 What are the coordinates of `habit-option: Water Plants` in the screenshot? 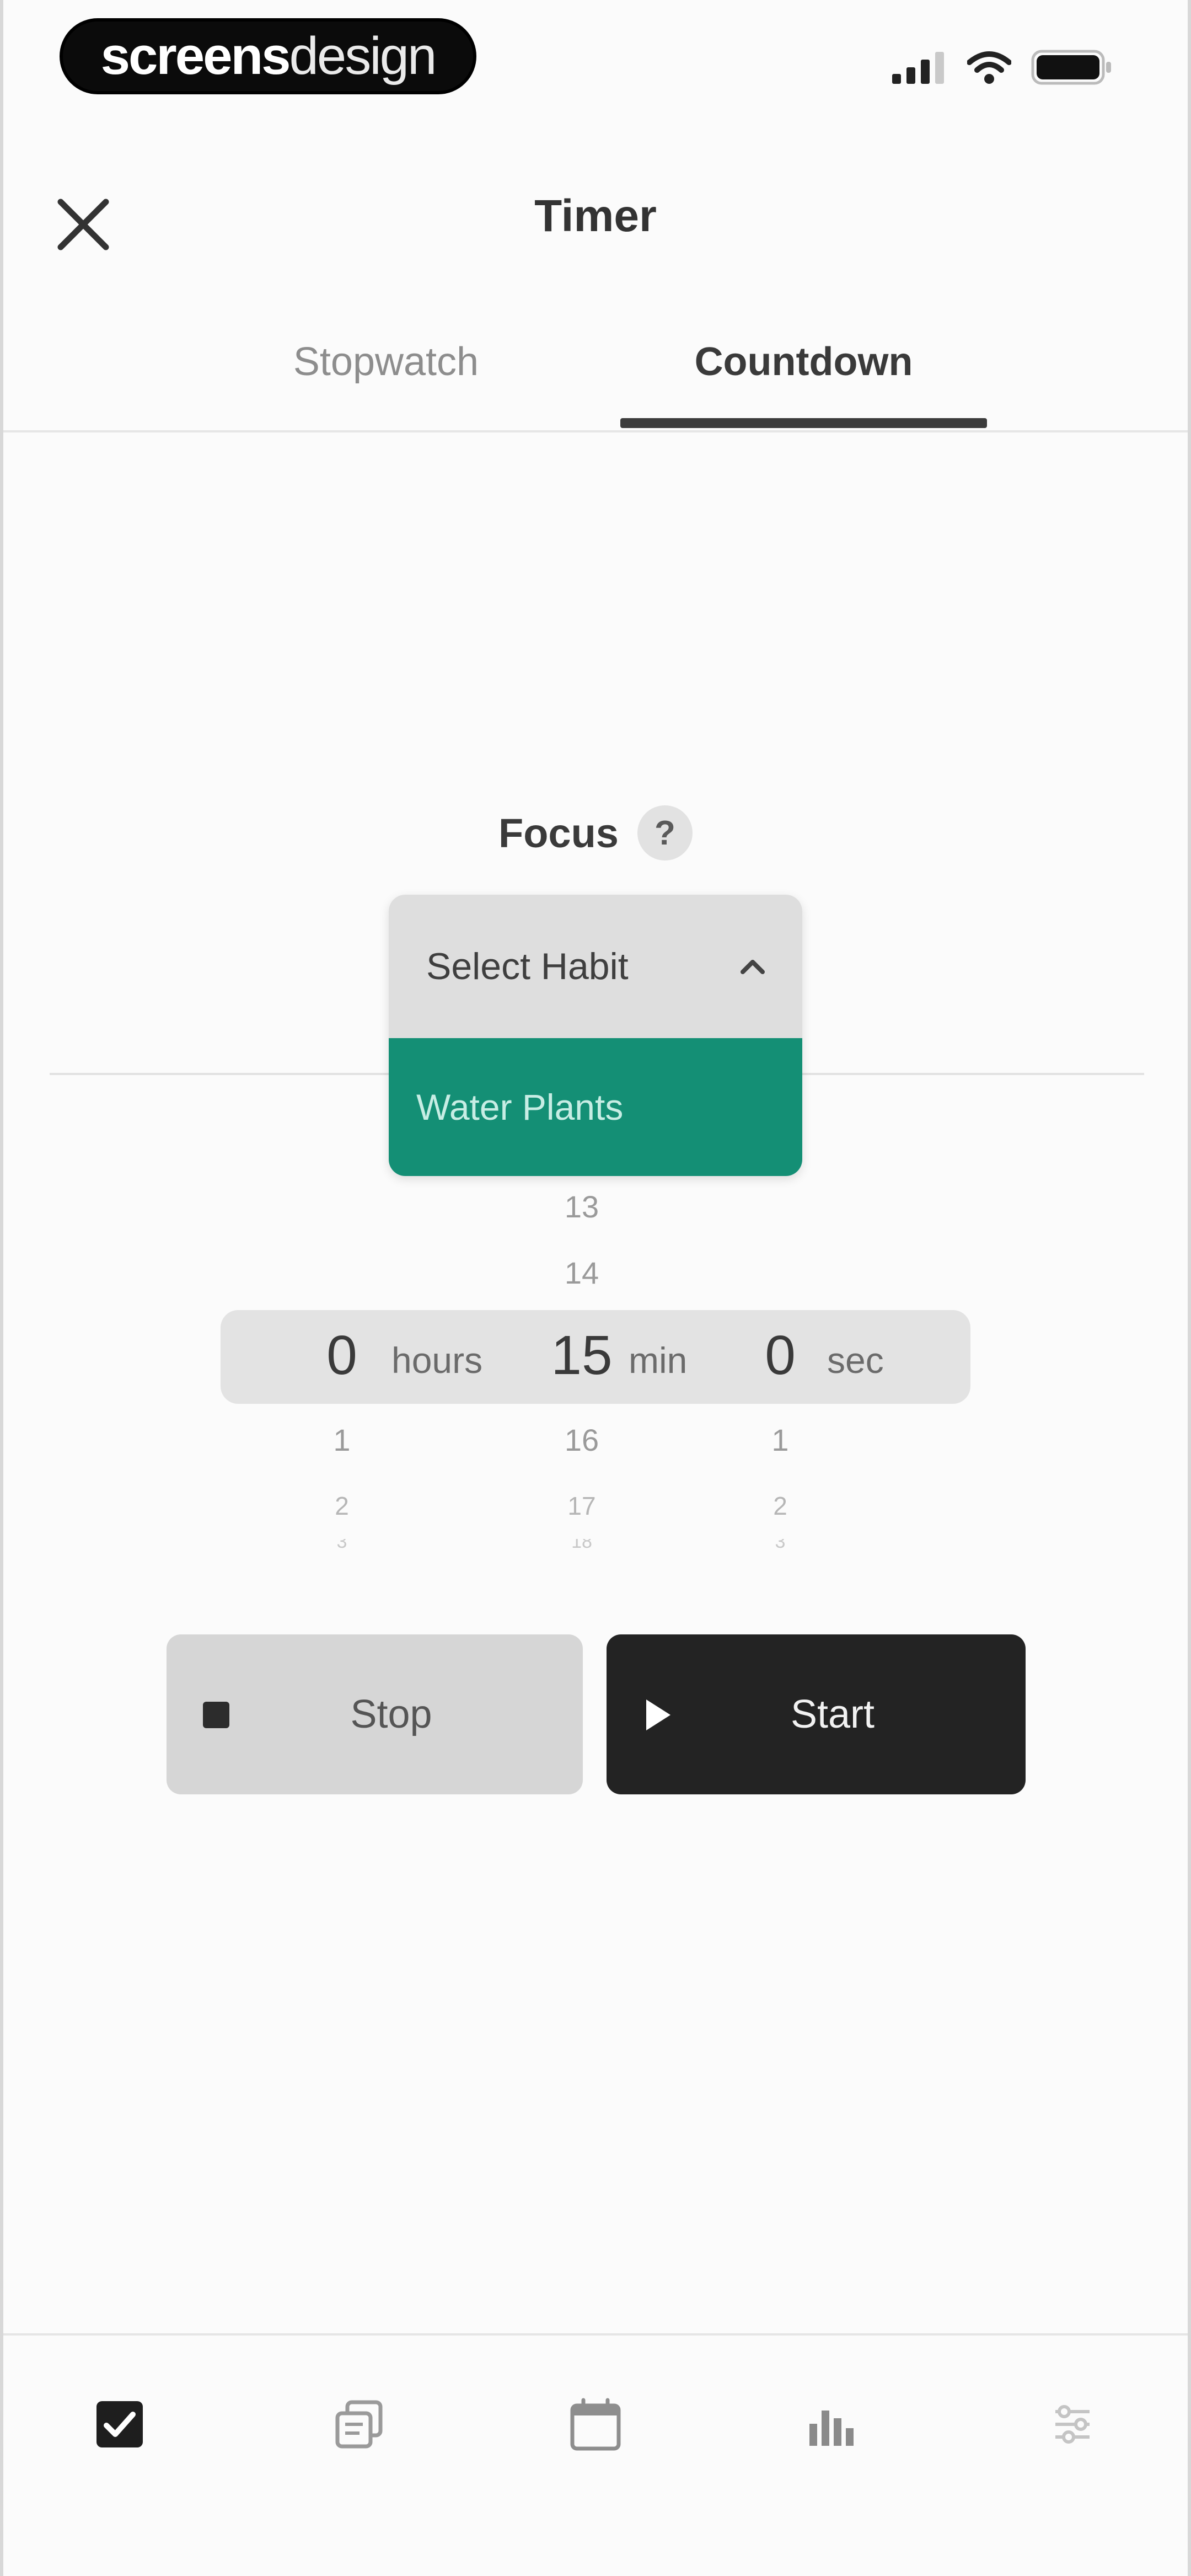 It's located at (595, 1107).